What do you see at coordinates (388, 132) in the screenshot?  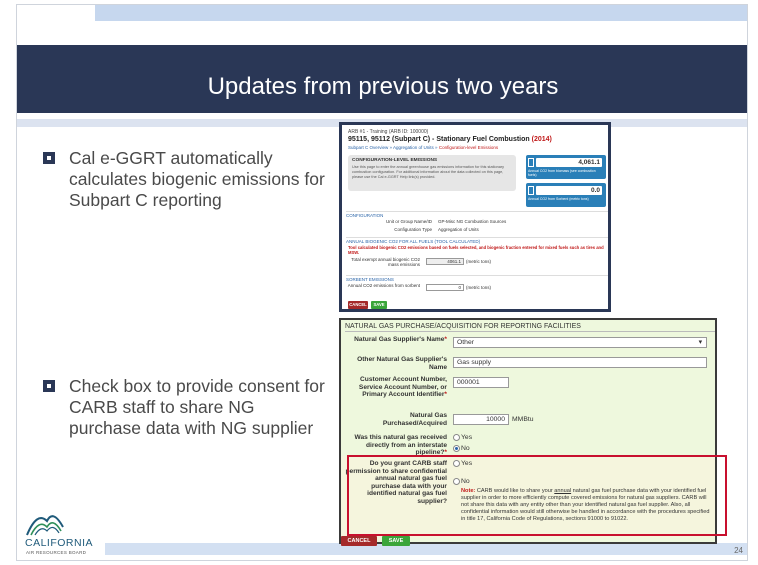 I see `breadcrumb: ARB #1 - Training (ARB ID: 100000)` at bounding box center [388, 132].